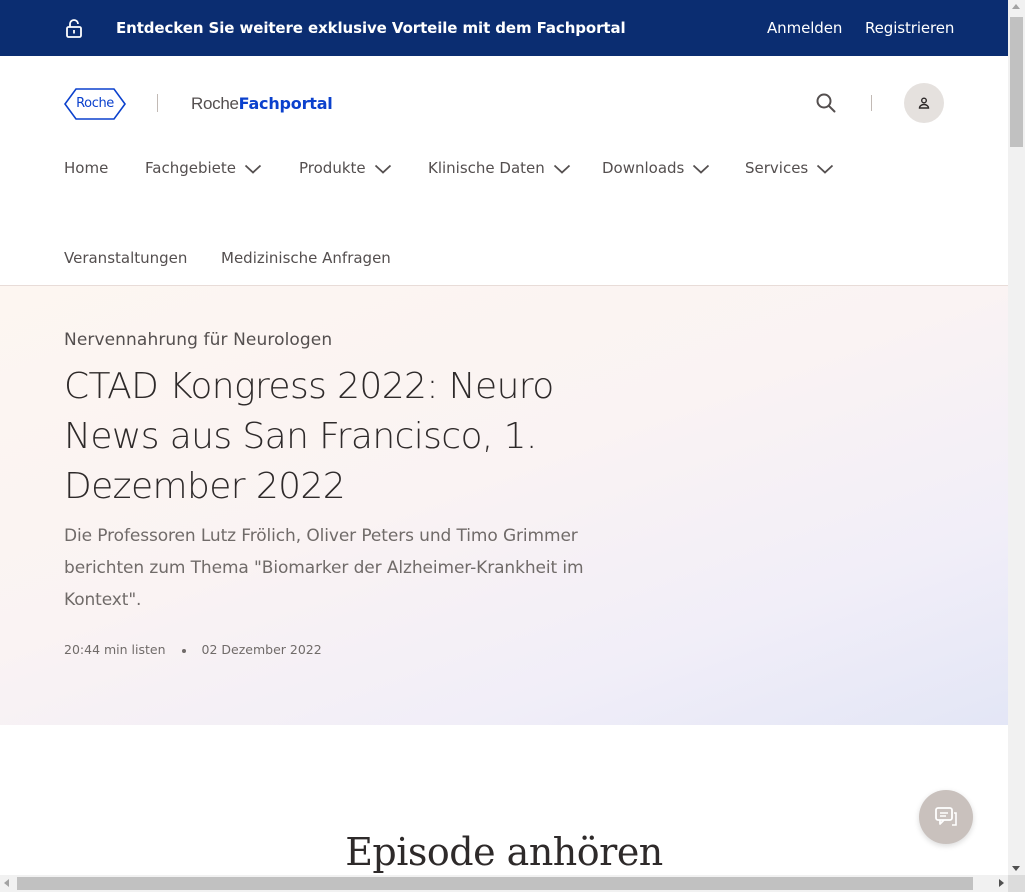  I want to click on vertical-scroll-thumb, so click(1016, 82).